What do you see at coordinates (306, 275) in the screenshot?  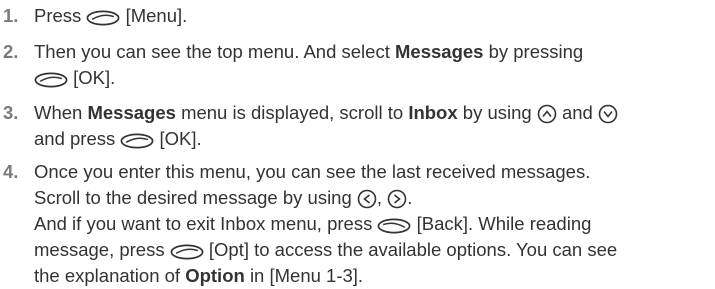 I see `step-text: in [Menu 1-3].` at bounding box center [306, 275].